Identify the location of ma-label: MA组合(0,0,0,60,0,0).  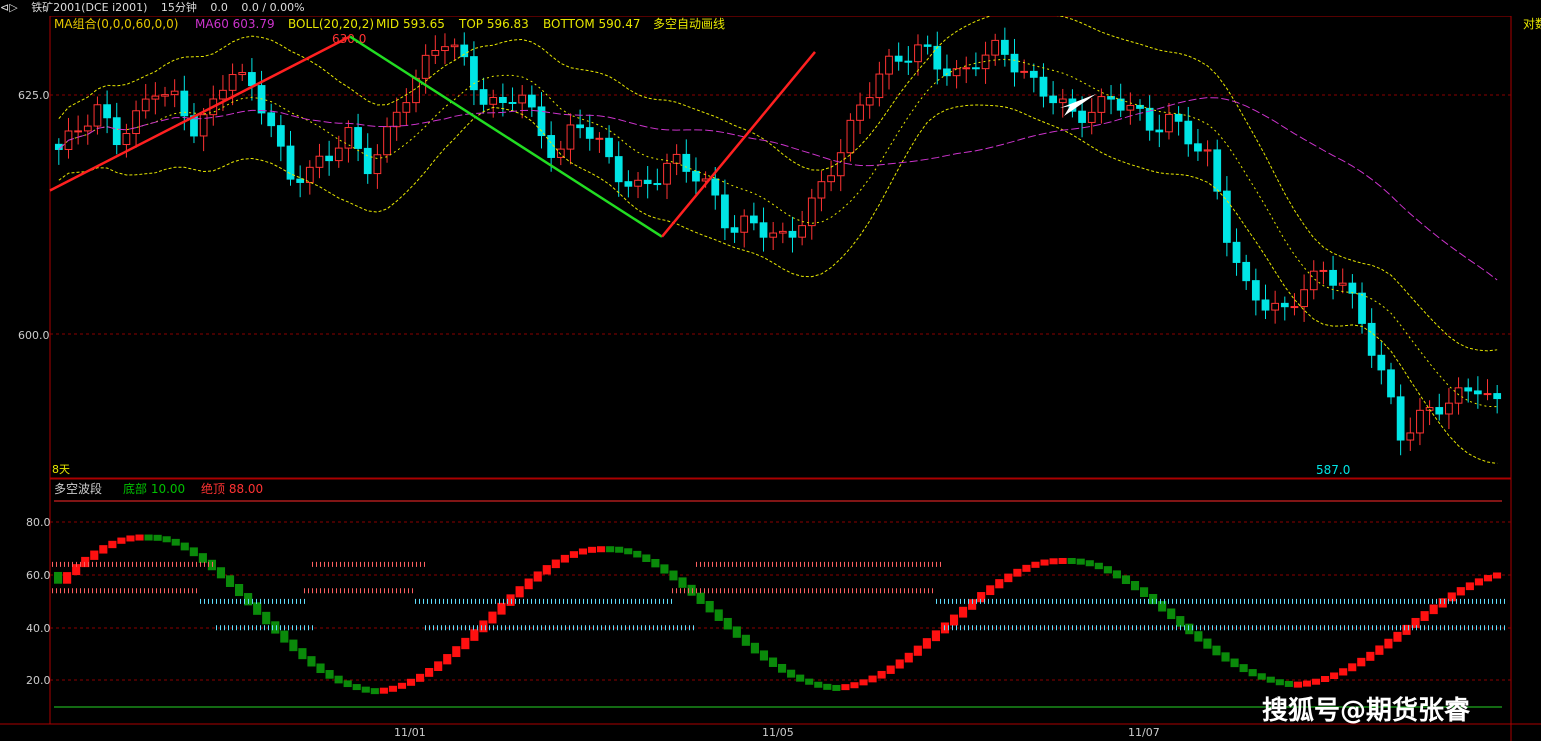
(116, 23).